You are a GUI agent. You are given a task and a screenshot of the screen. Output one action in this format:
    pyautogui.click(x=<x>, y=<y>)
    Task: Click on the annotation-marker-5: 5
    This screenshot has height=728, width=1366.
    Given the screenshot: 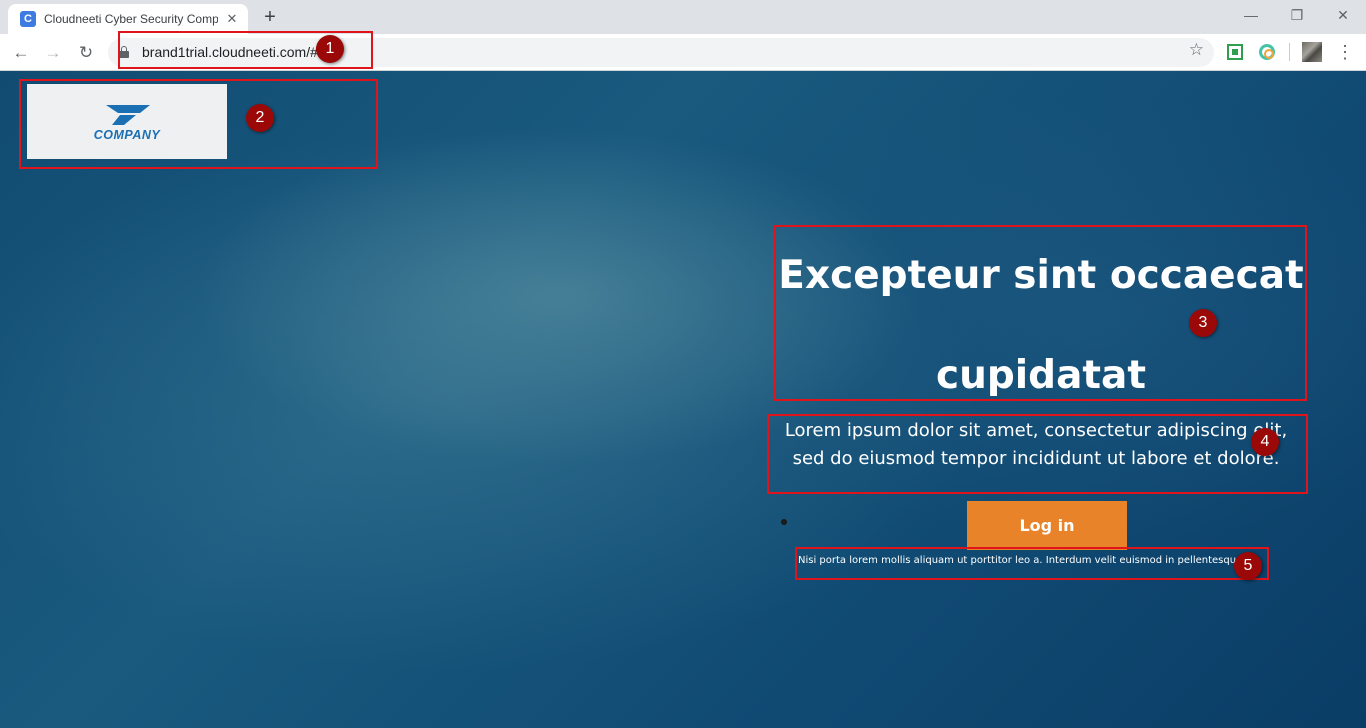 What is the action you would take?
    pyautogui.click(x=1248, y=566)
    